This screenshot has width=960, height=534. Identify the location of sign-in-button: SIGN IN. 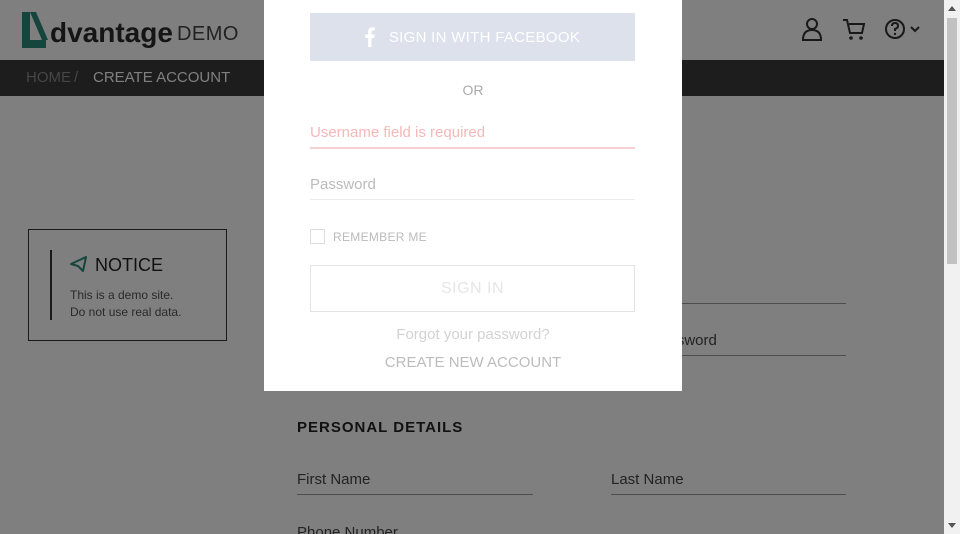
(472, 288).